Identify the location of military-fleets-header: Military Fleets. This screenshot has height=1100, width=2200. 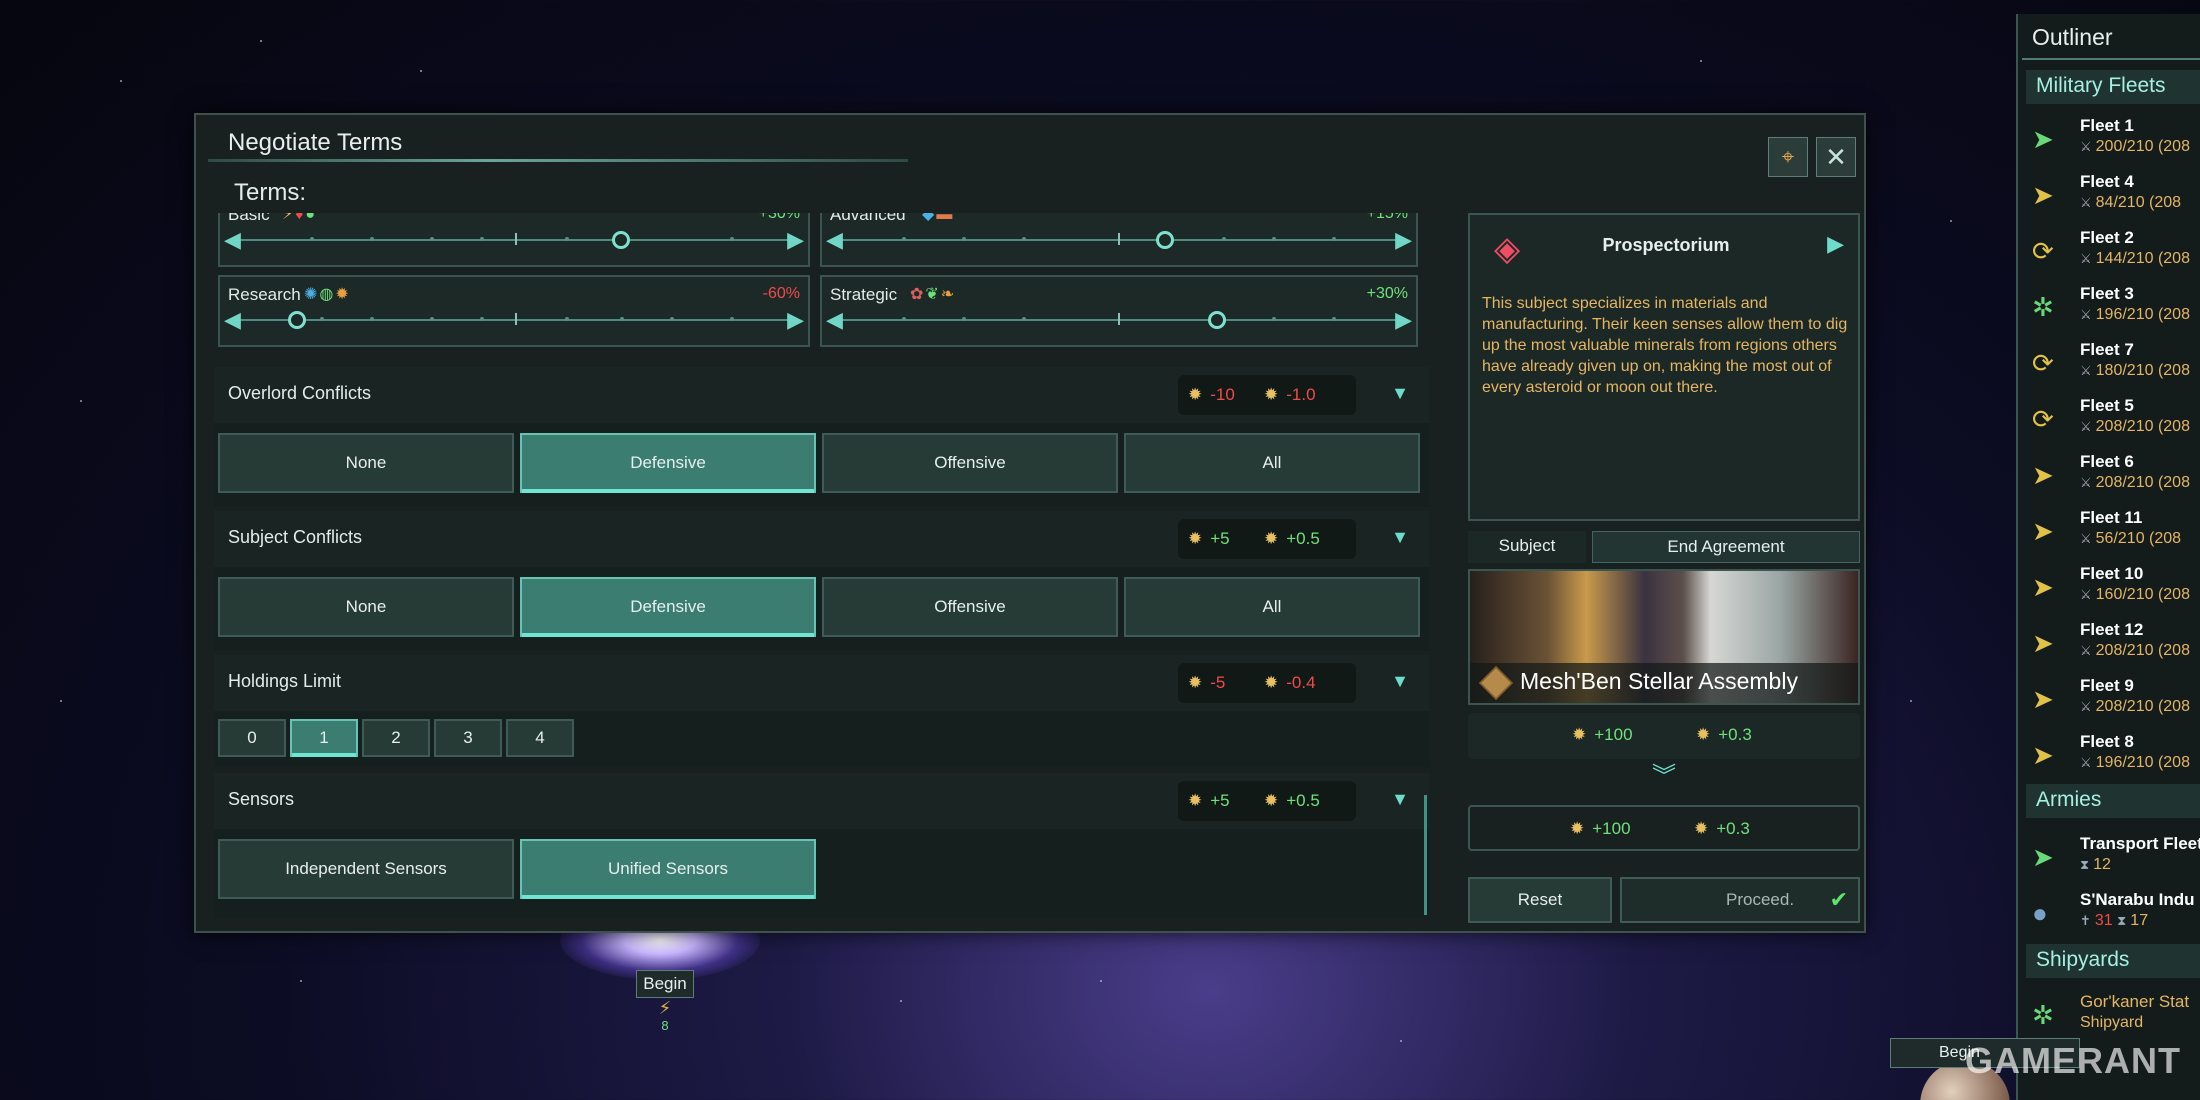
(2113, 87).